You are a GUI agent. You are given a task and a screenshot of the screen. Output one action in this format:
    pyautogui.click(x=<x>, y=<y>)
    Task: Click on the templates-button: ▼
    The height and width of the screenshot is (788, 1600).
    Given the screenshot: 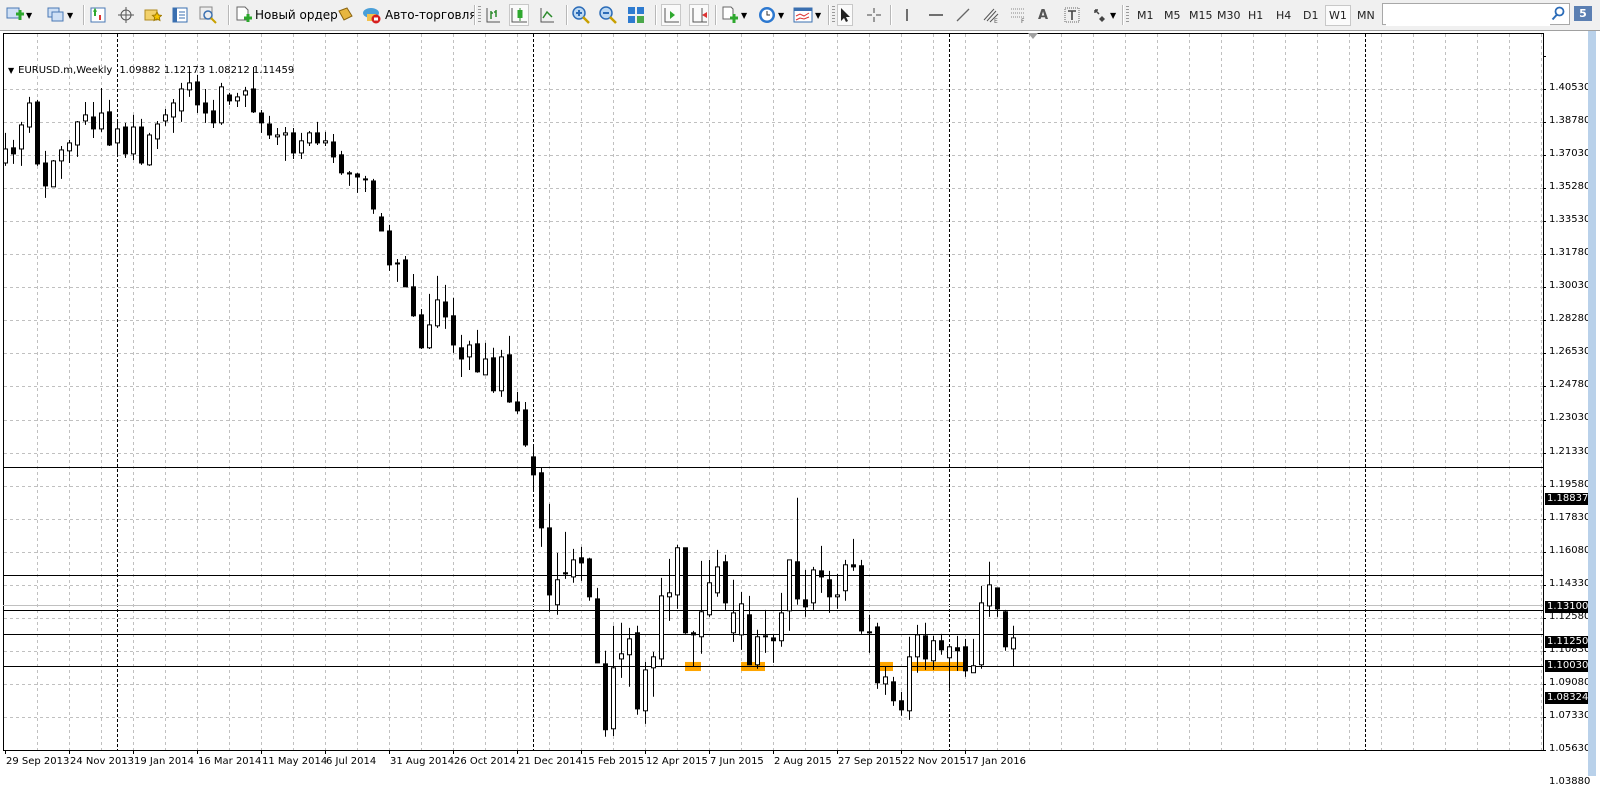 What is the action you would take?
    pyautogui.click(x=807, y=15)
    